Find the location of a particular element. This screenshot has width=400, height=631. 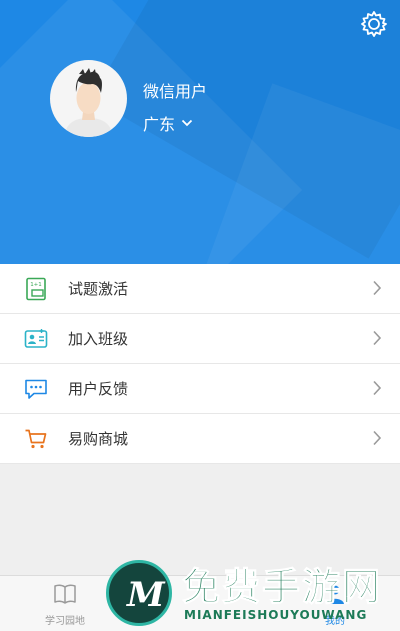

region-selector: 广东 is located at coordinates (168, 123).